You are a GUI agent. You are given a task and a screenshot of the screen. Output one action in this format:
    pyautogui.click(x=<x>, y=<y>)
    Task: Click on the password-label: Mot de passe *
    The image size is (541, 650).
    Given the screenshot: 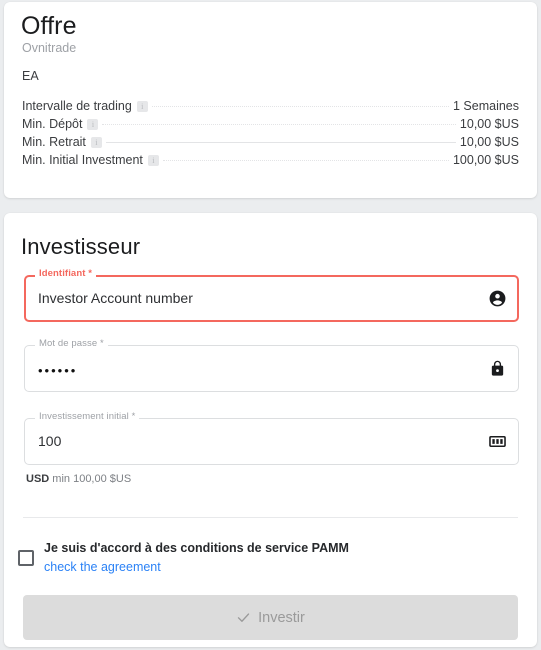 What is the action you would take?
    pyautogui.click(x=71, y=344)
    